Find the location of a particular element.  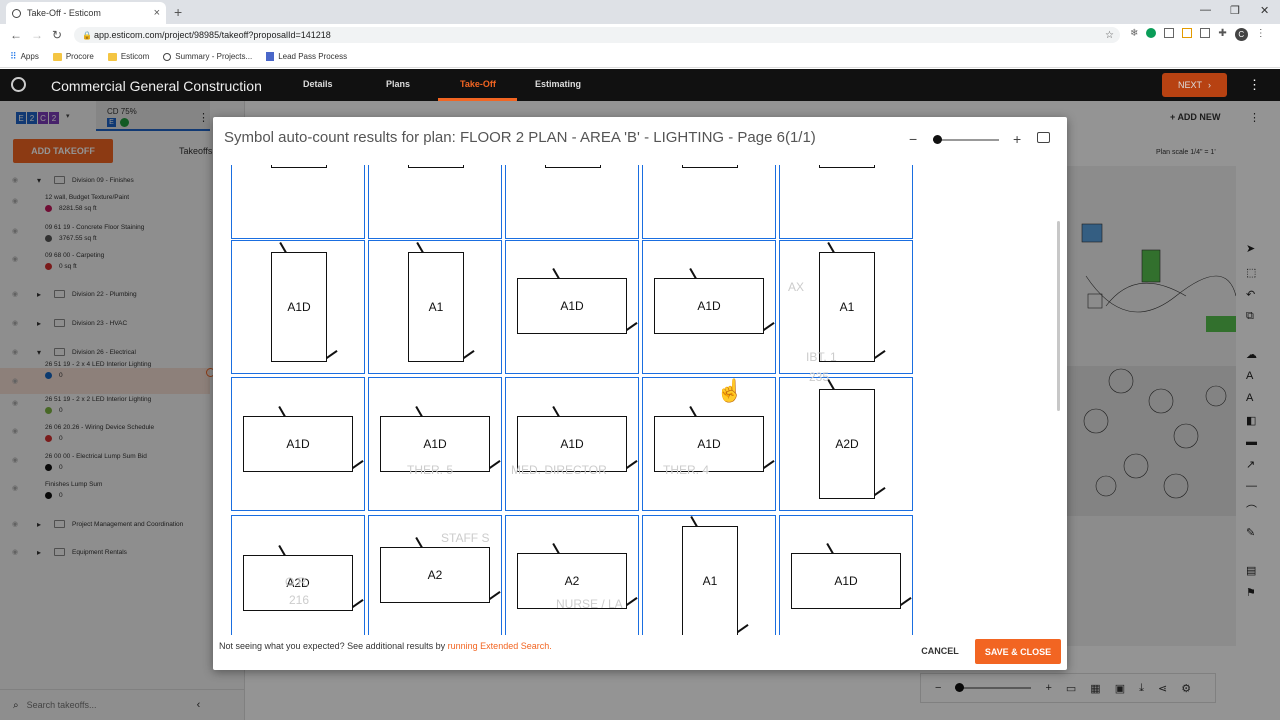

background-plan-text: THER. 4 is located at coordinates (686, 470).